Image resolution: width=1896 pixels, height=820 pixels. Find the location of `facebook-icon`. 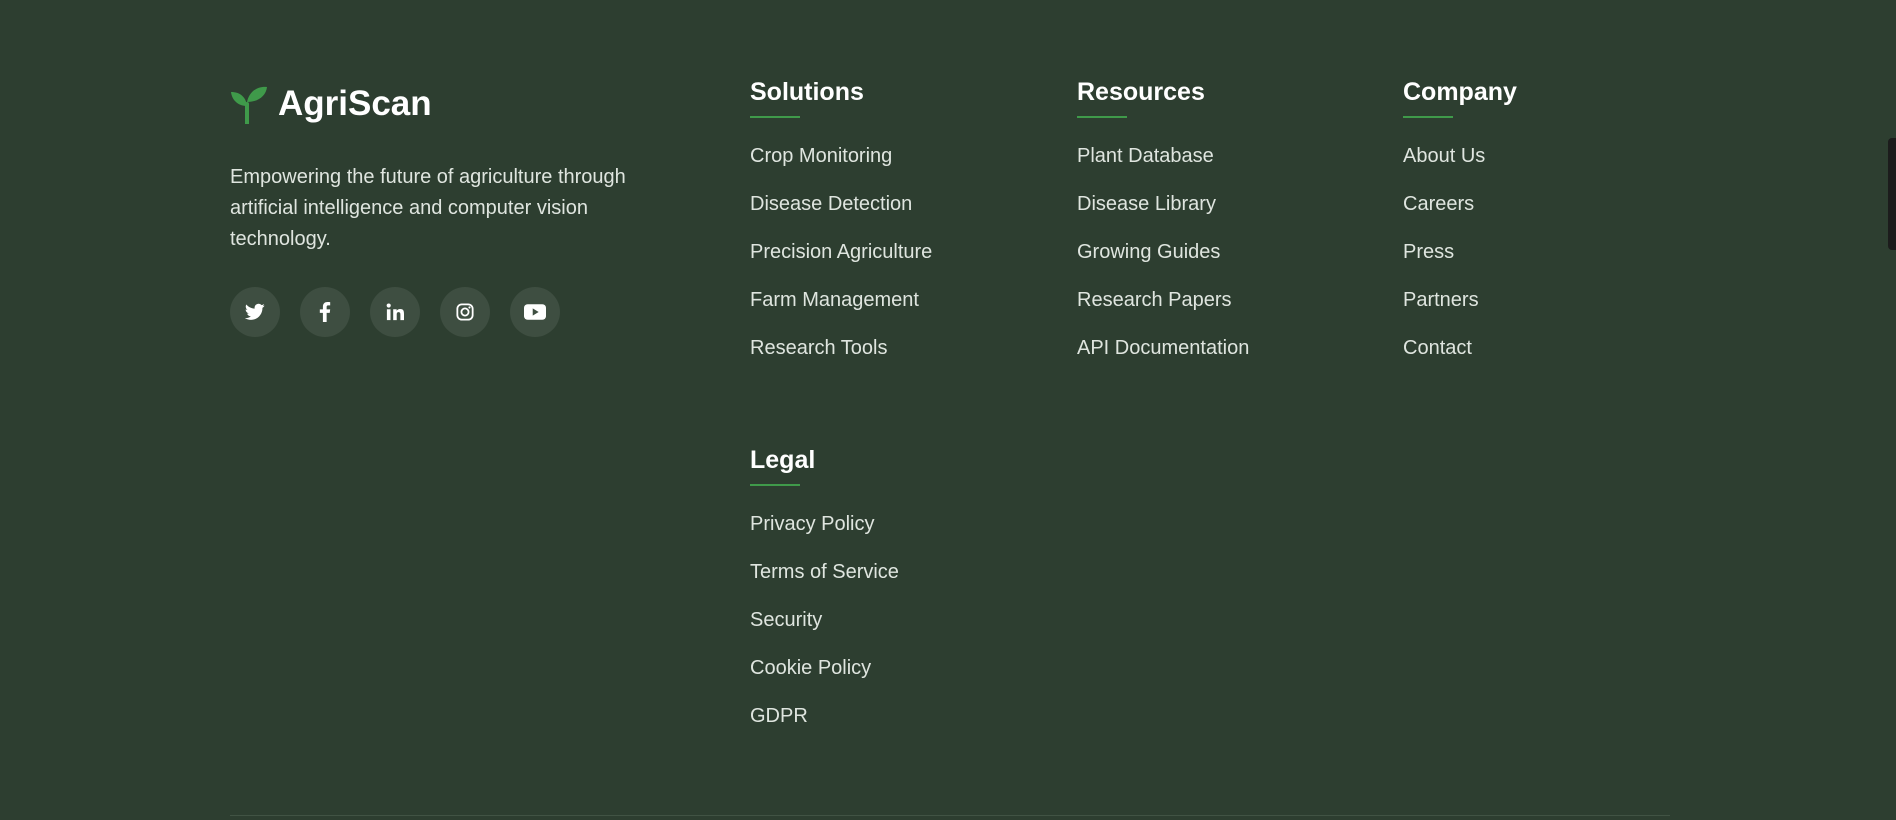

facebook-icon is located at coordinates (325, 312).